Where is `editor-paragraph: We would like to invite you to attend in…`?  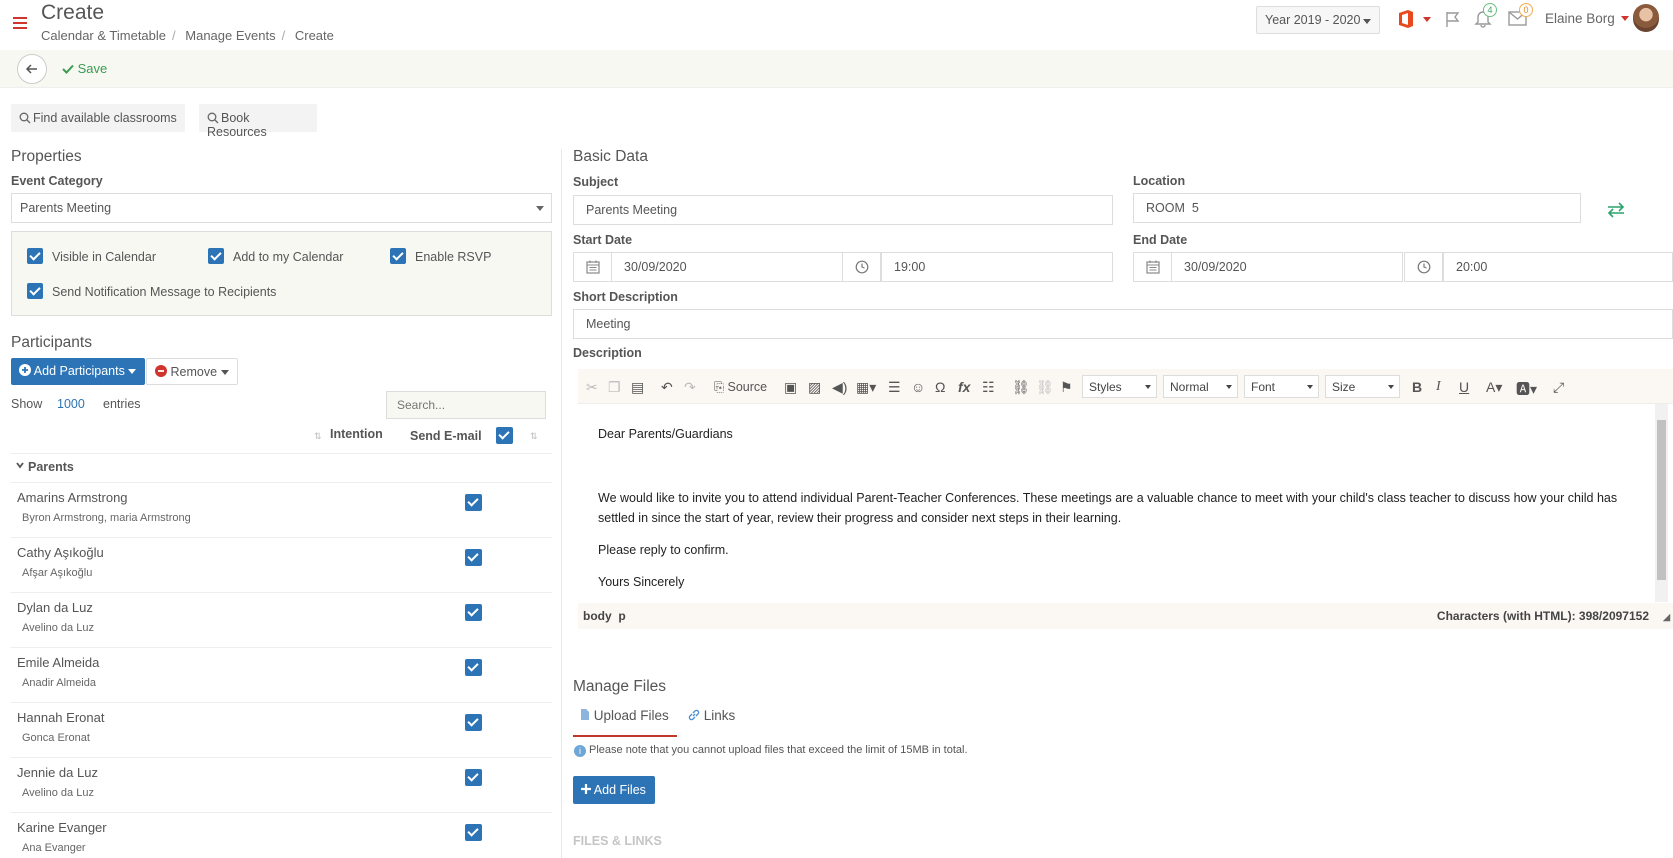 editor-paragraph: We would like to invite you to attend in… is located at coordinates (1108, 508).